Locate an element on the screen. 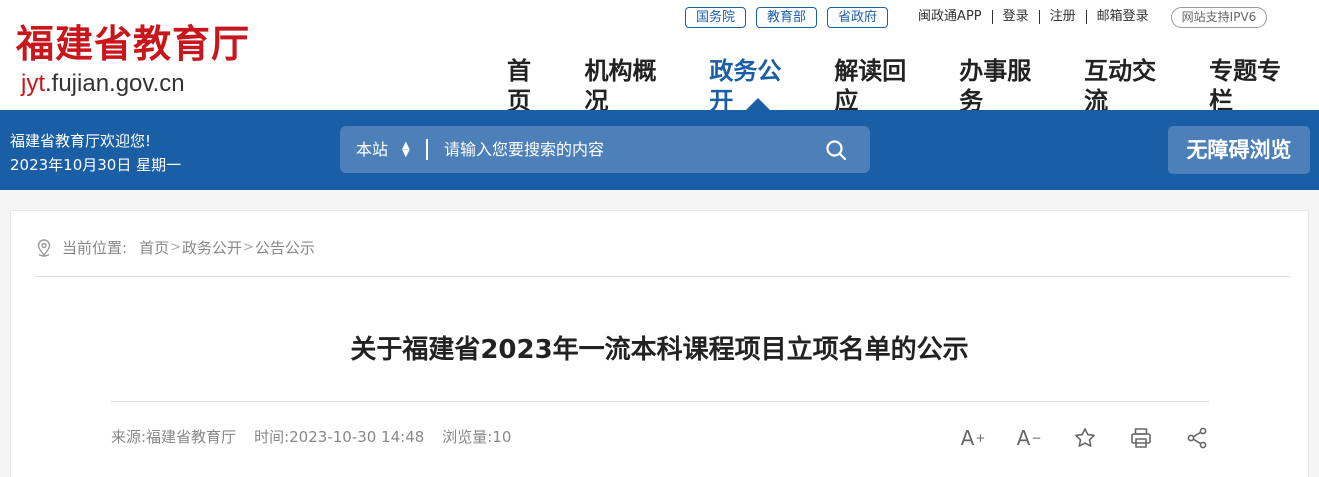 This screenshot has height=477, width=1319. search-scope-select: 本站 is located at coordinates (372, 149).